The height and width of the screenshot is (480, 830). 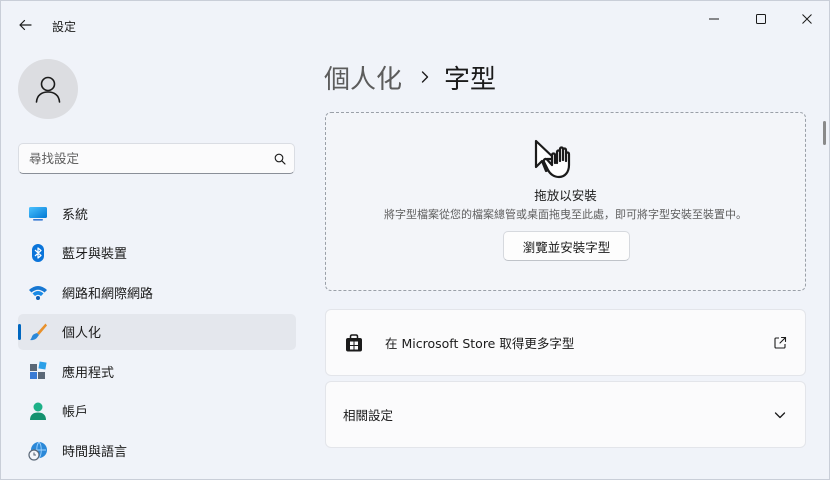 I want to click on search-box, so click(x=156, y=158).